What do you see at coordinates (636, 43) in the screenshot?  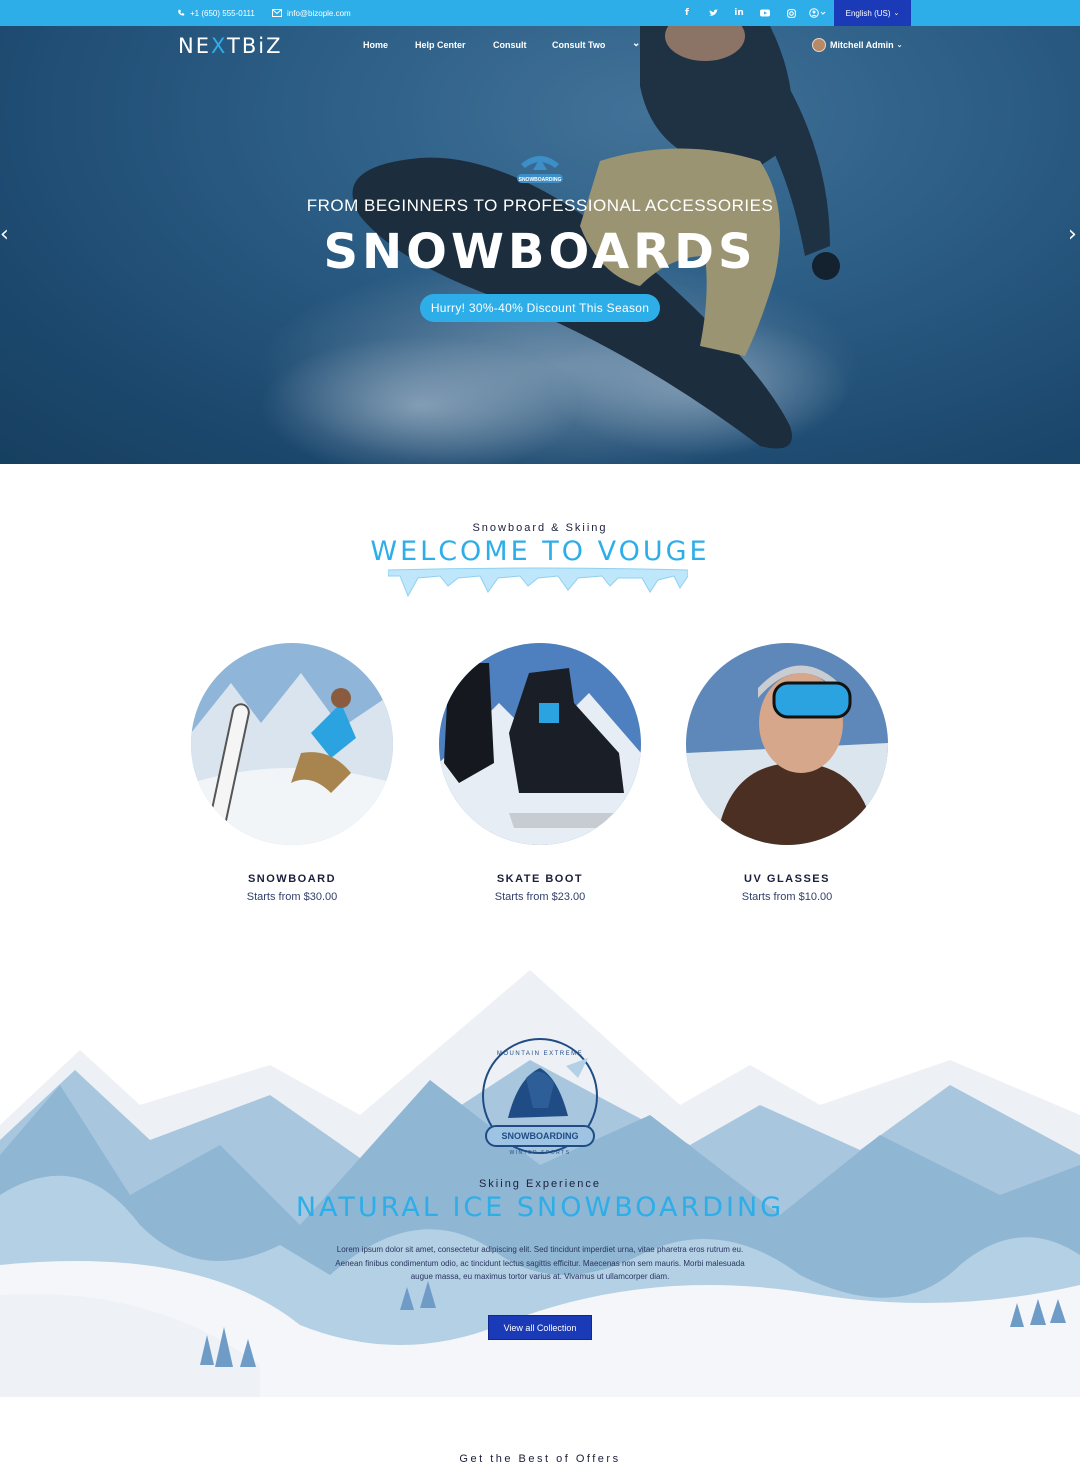 I see `nav-more-chevron-icon: ⌄` at bounding box center [636, 43].